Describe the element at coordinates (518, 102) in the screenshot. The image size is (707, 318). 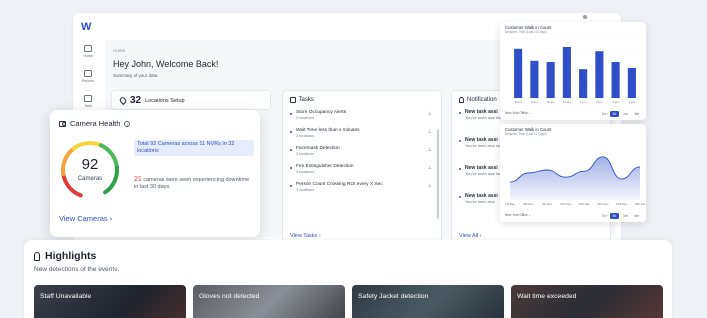
I see `x-tick-label: 8 am` at that location.